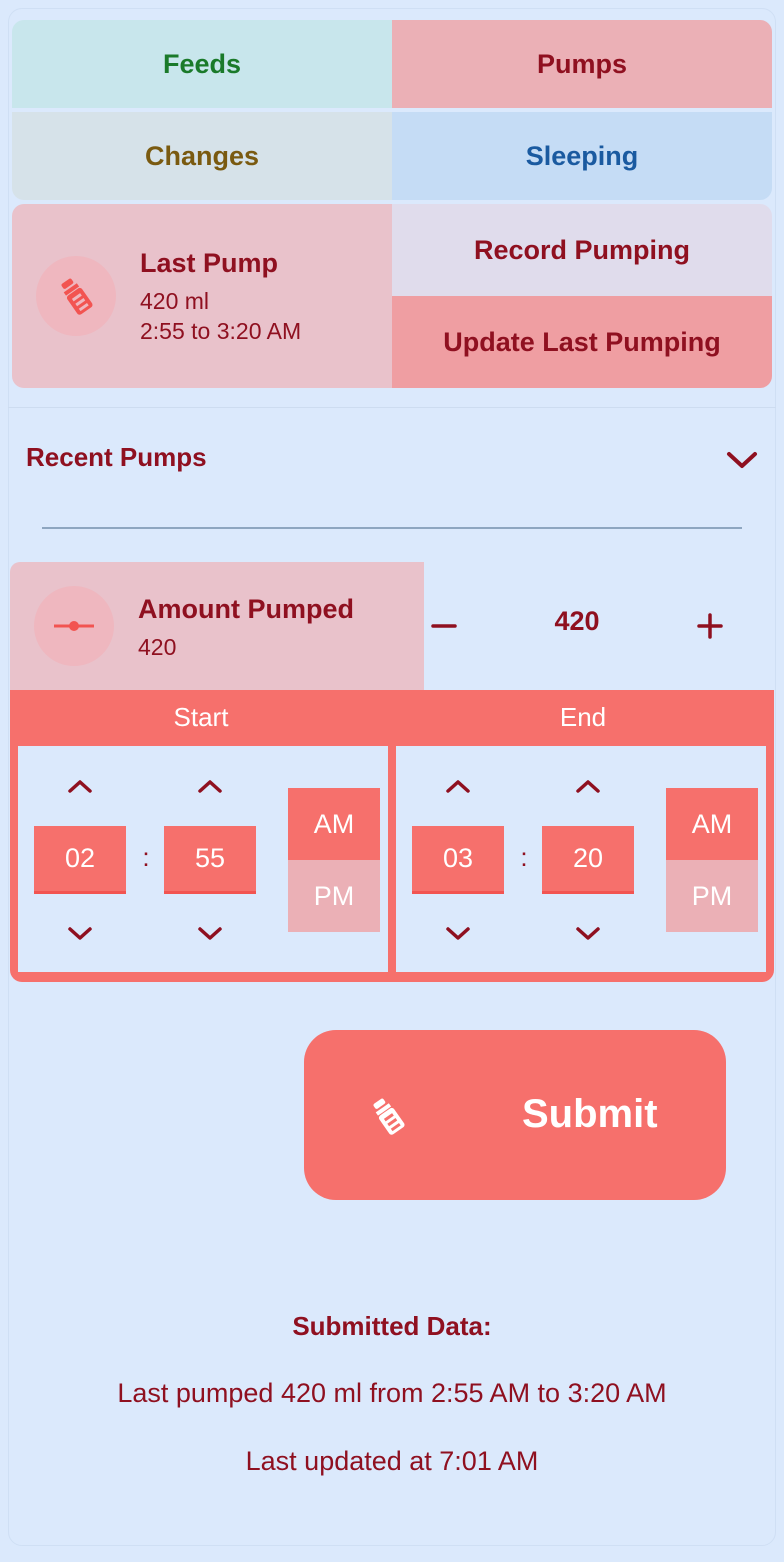  I want to click on amount-pumped-title: Amount Pumped, so click(246, 609).